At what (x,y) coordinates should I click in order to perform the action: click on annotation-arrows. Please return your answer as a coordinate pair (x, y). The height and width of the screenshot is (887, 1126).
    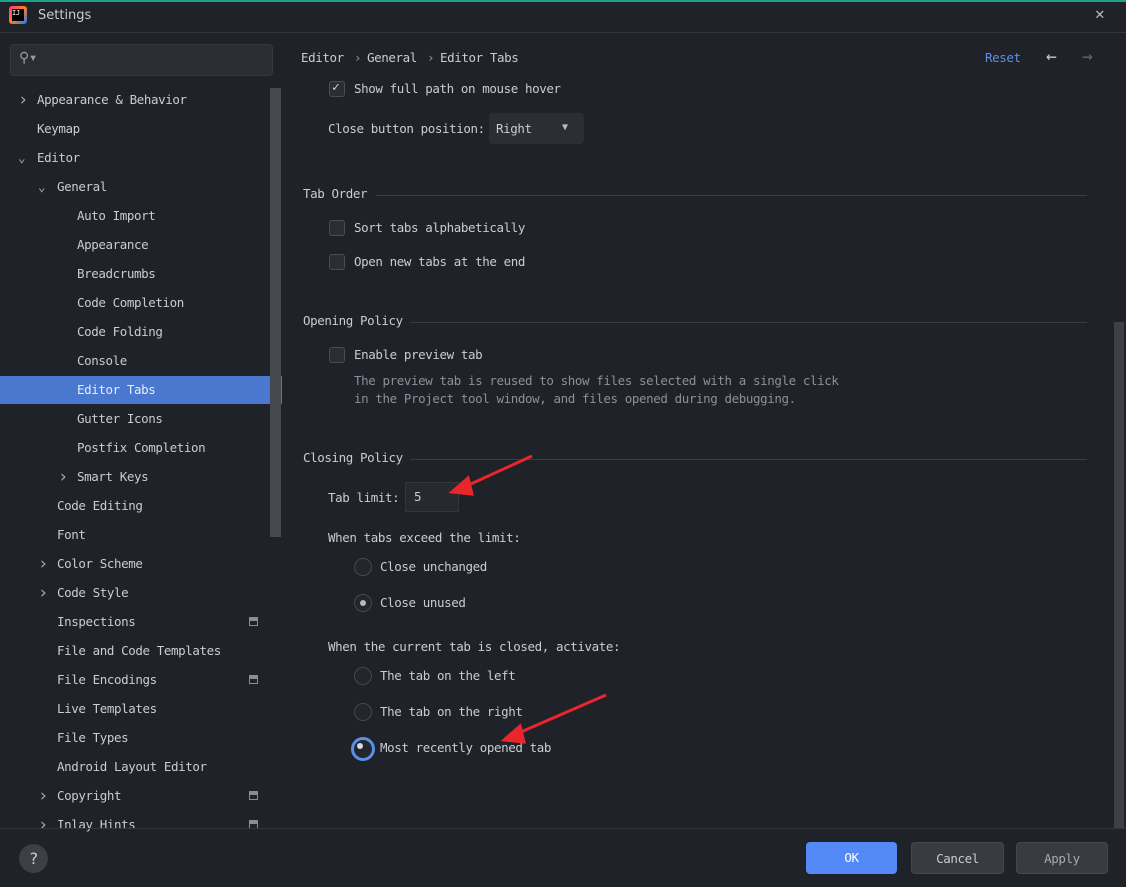
    Looking at the image, I should click on (527, 599).